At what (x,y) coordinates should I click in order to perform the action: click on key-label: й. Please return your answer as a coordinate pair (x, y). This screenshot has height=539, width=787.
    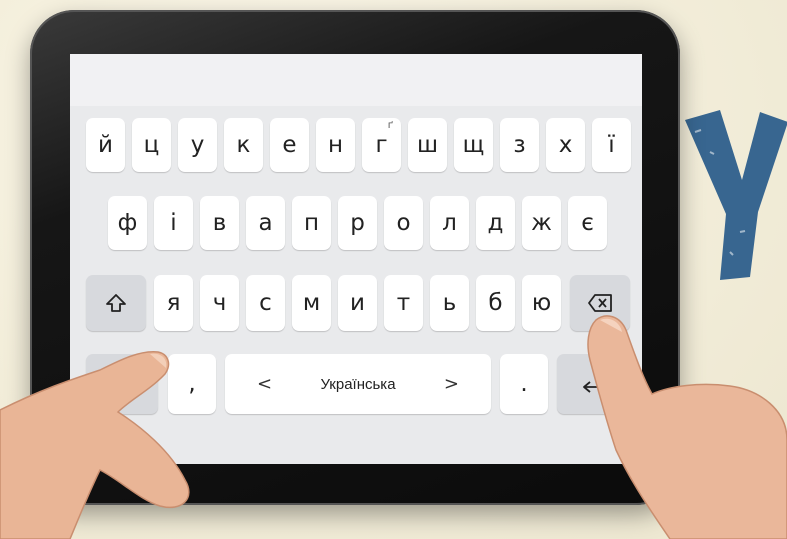
    Looking at the image, I should click on (105, 145).